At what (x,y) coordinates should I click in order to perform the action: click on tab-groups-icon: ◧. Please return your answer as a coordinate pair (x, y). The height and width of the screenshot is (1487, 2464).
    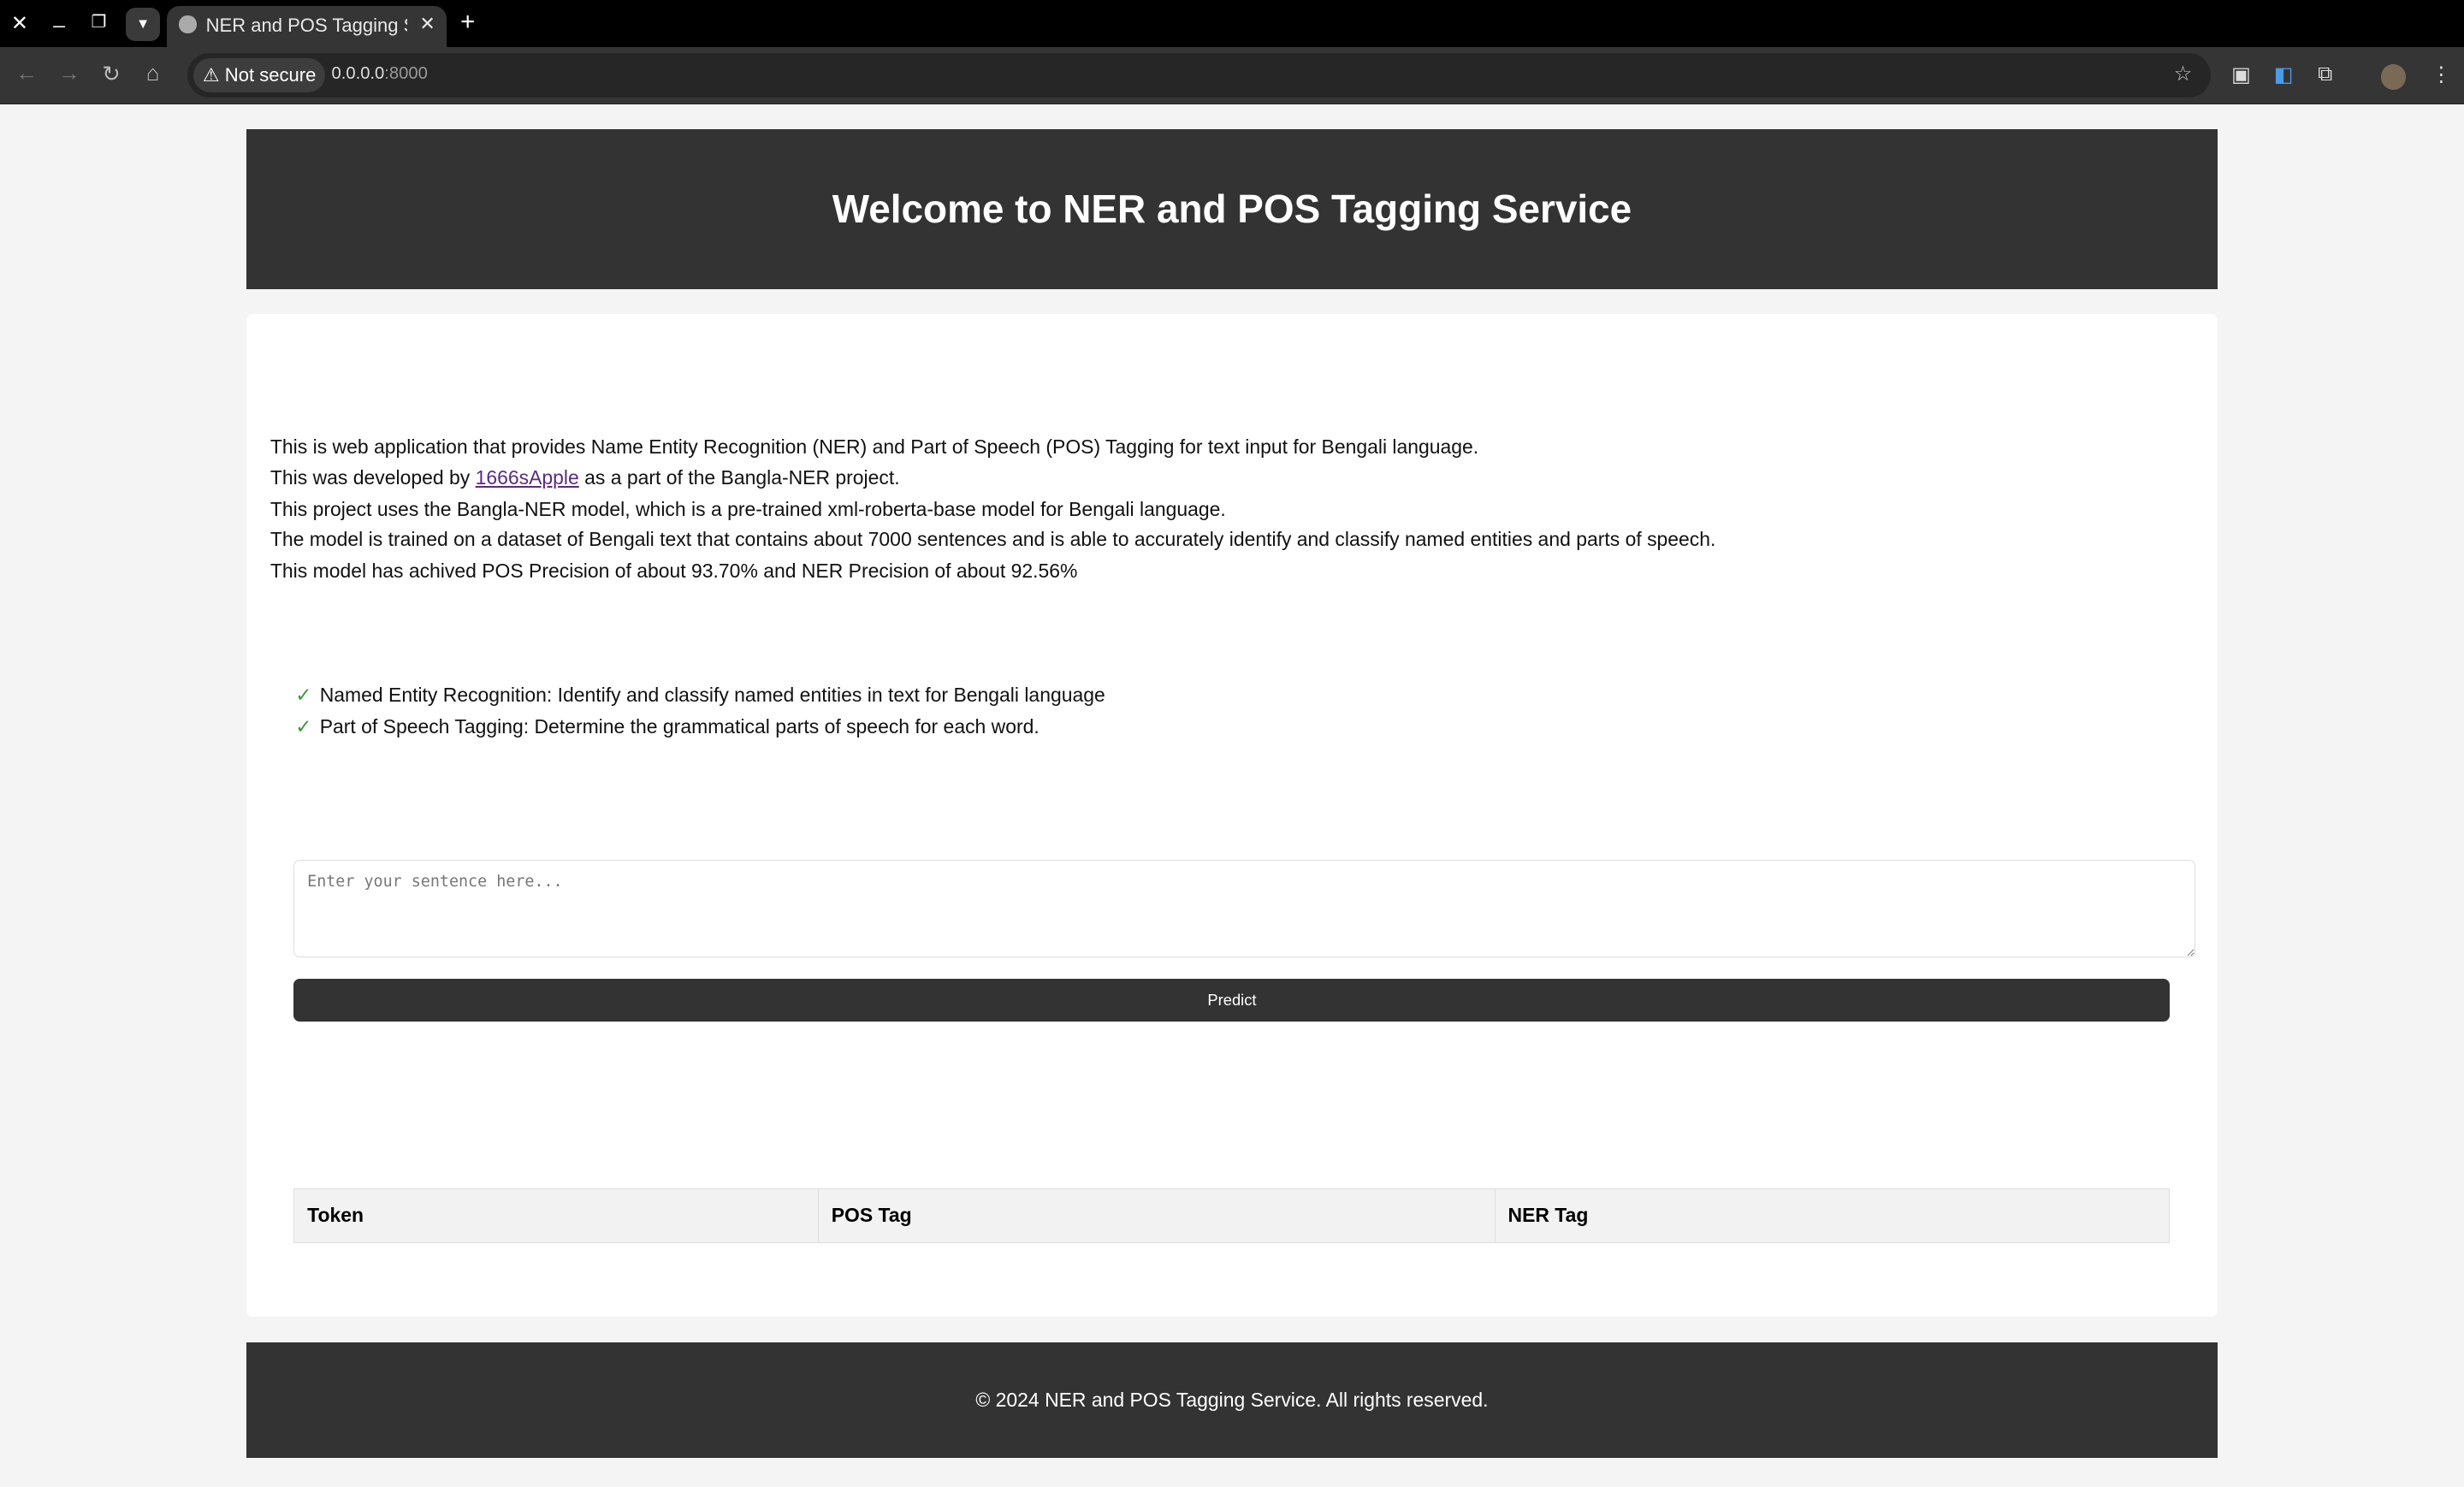
    Looking at the image, I should click on (2284, 74).